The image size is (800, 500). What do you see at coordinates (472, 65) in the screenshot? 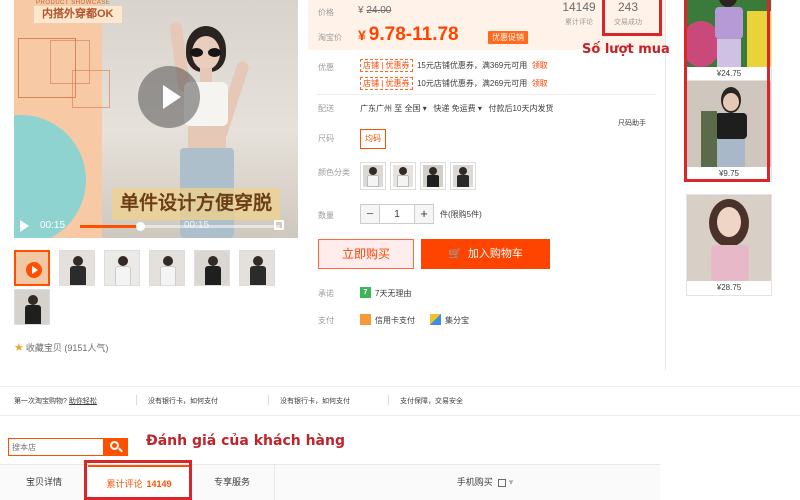
I see `coupon-text: 15元店铺优惠券，满369元可用` at bounding box center [472, 65].